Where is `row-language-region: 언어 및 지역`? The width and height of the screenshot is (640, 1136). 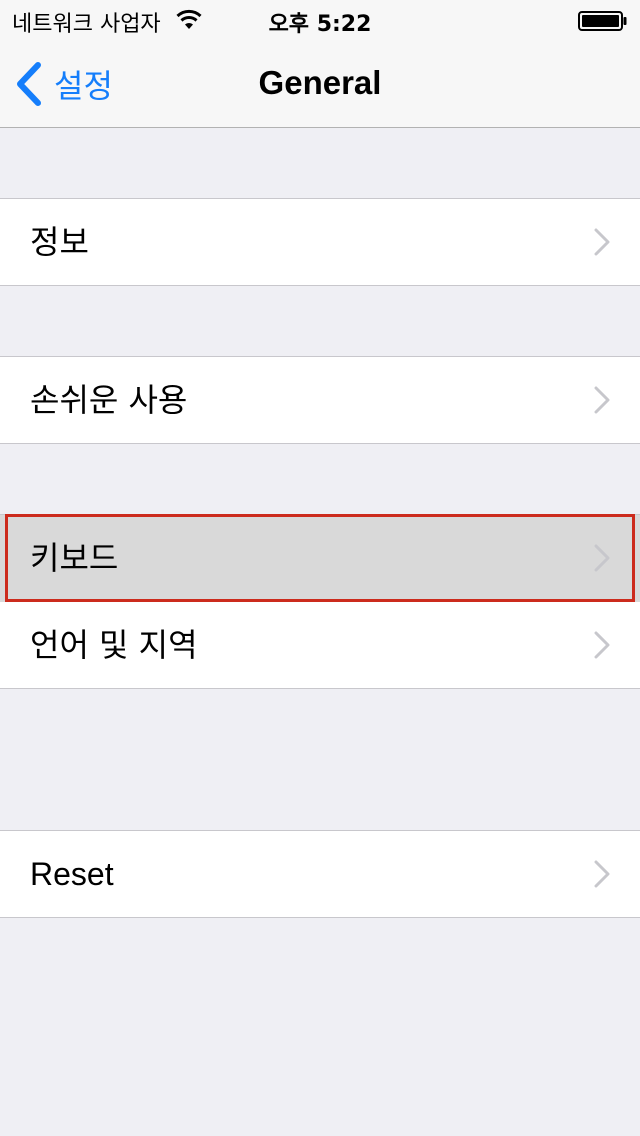
row-language-region: 언어 및 지역 is located at coordinates (320, 645).